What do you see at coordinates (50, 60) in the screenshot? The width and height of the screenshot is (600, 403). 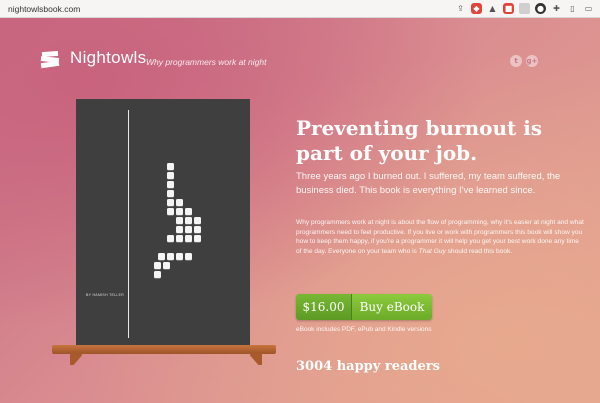 I see `books-logo-icon` at bounding box center [50, 60].